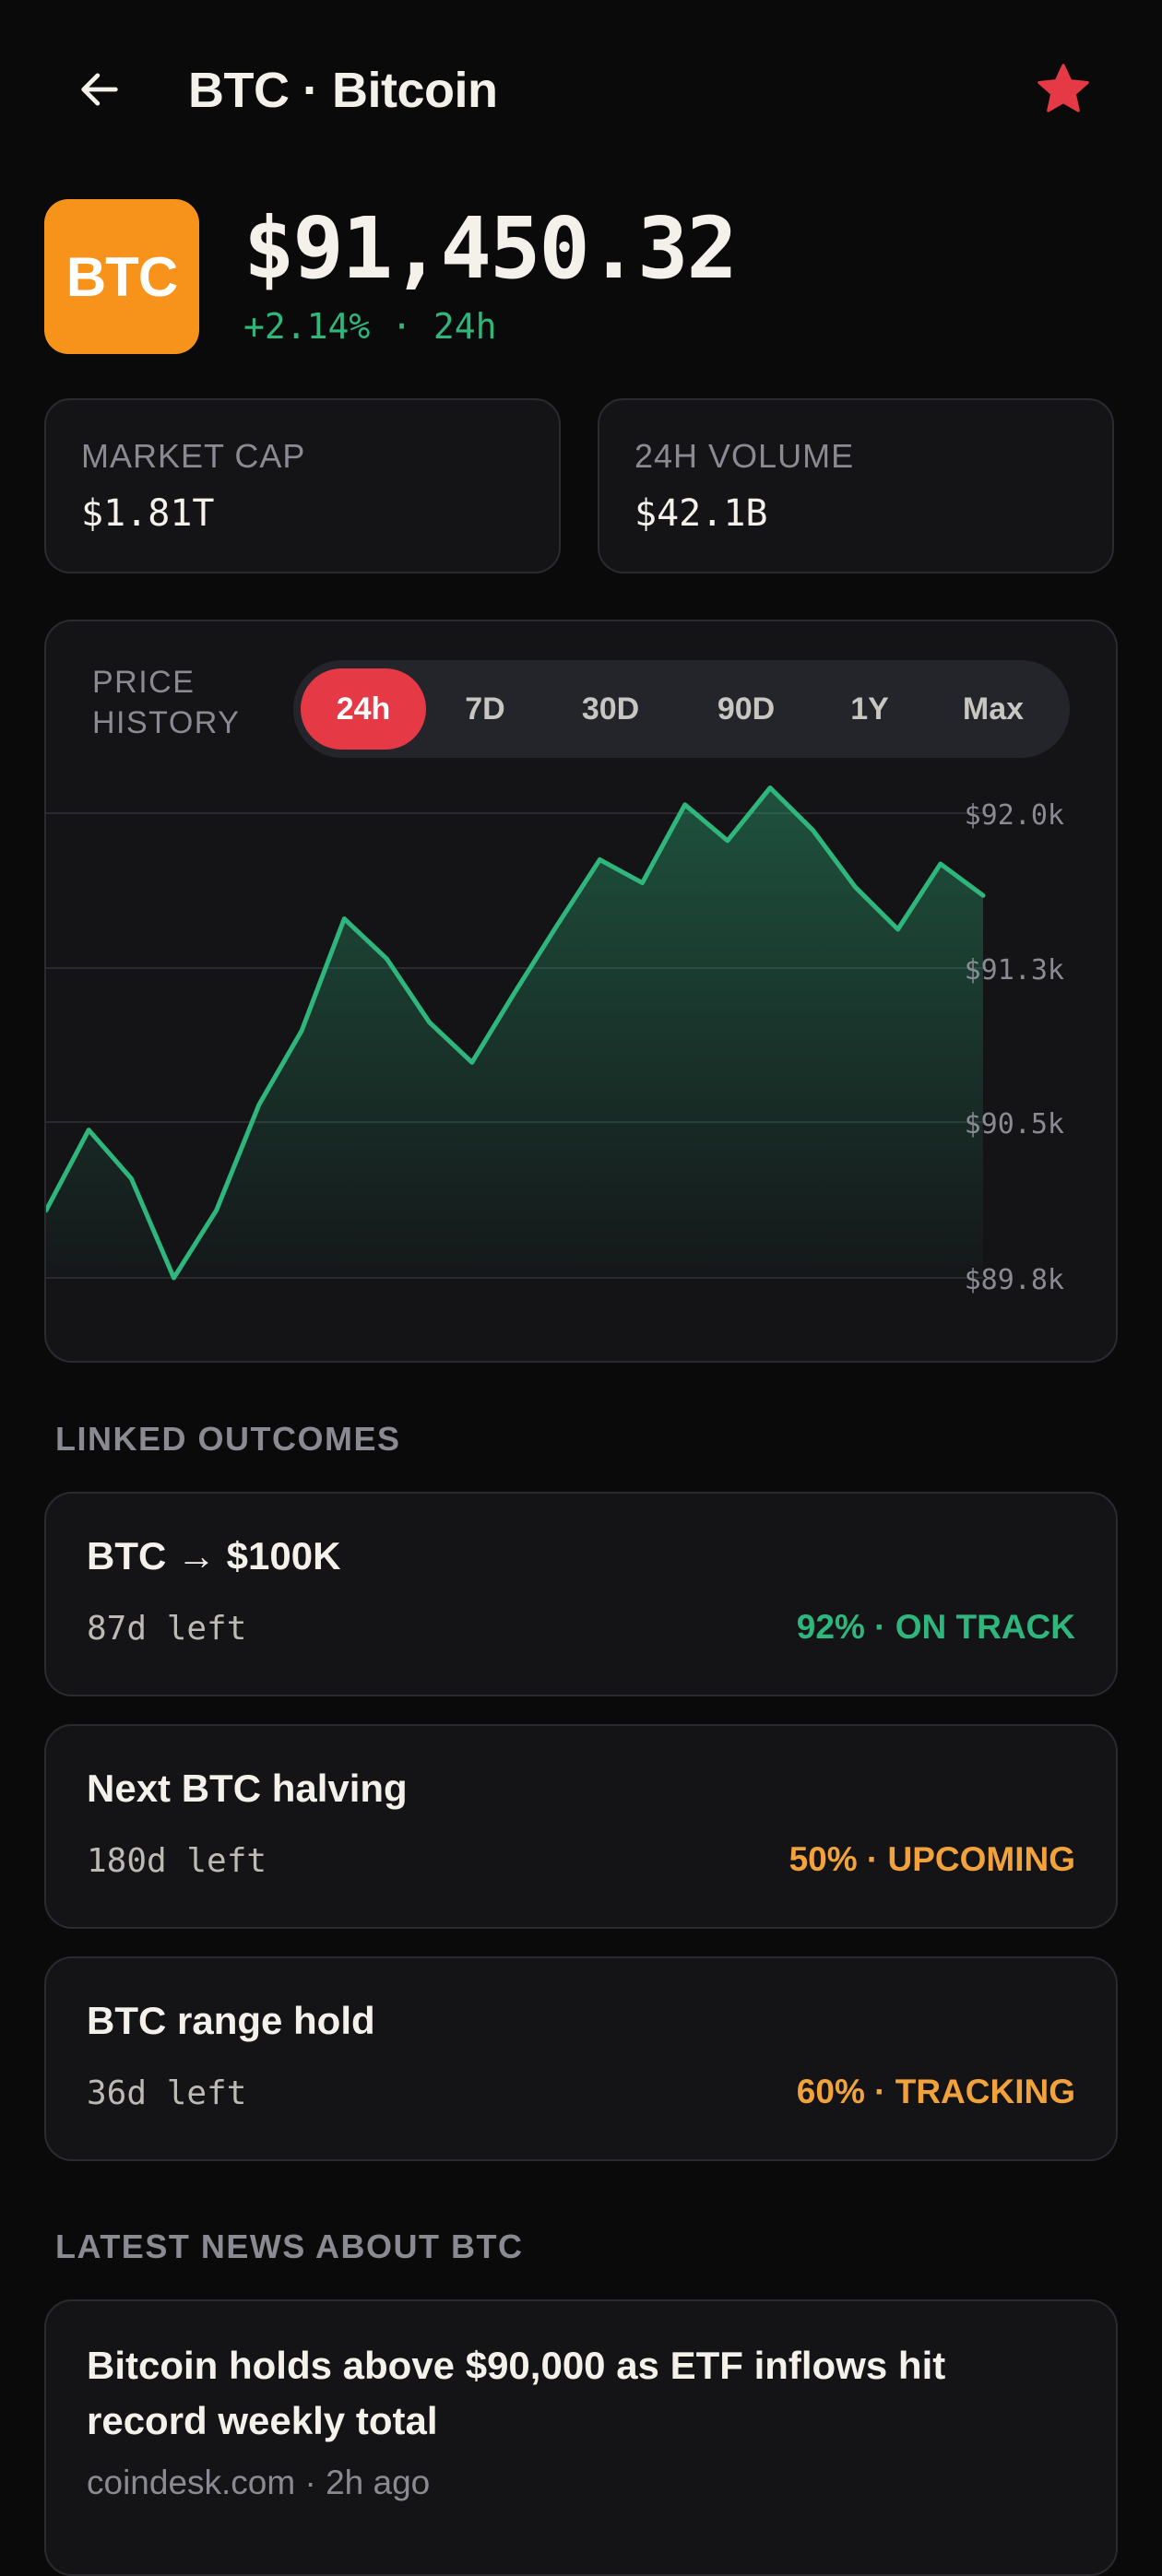 The height and width of the screenshot is (2576, 1162). What do you see at coordinates (228, 1439) in the screenshot?
I see `linked-outcomes-title: LINKED OUTCOMES` at bounding box center [228, 1439].